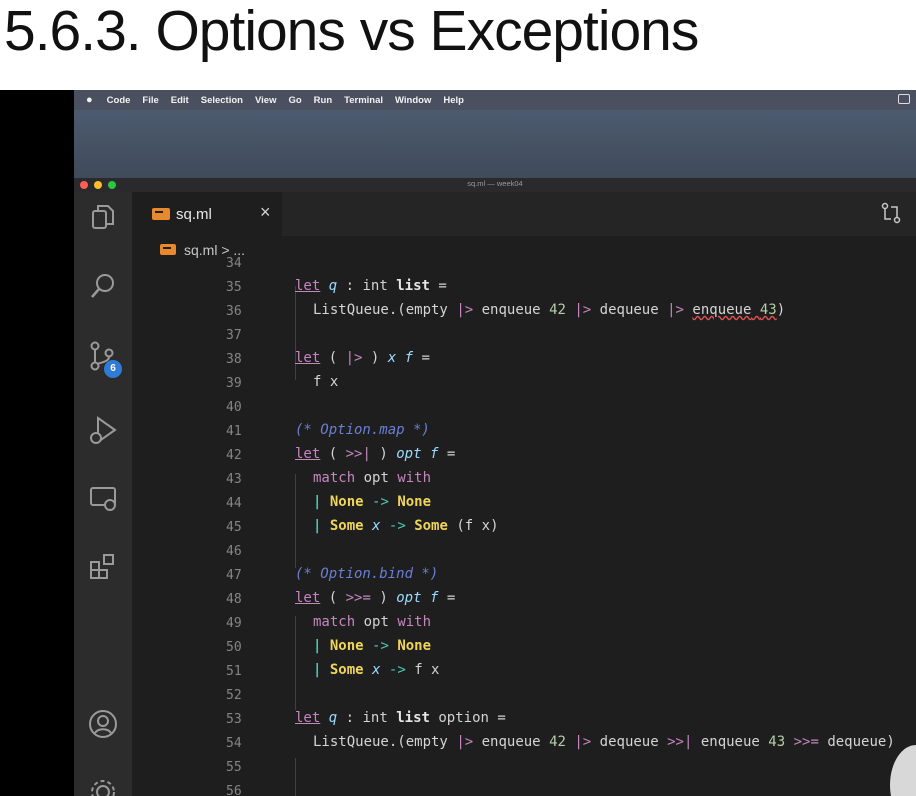 The width and height of the screenshot is (916, 796). Describe the element at coordinates (363, 100) in the screenshot. I see `menu-terminal: Terminal` at that location.